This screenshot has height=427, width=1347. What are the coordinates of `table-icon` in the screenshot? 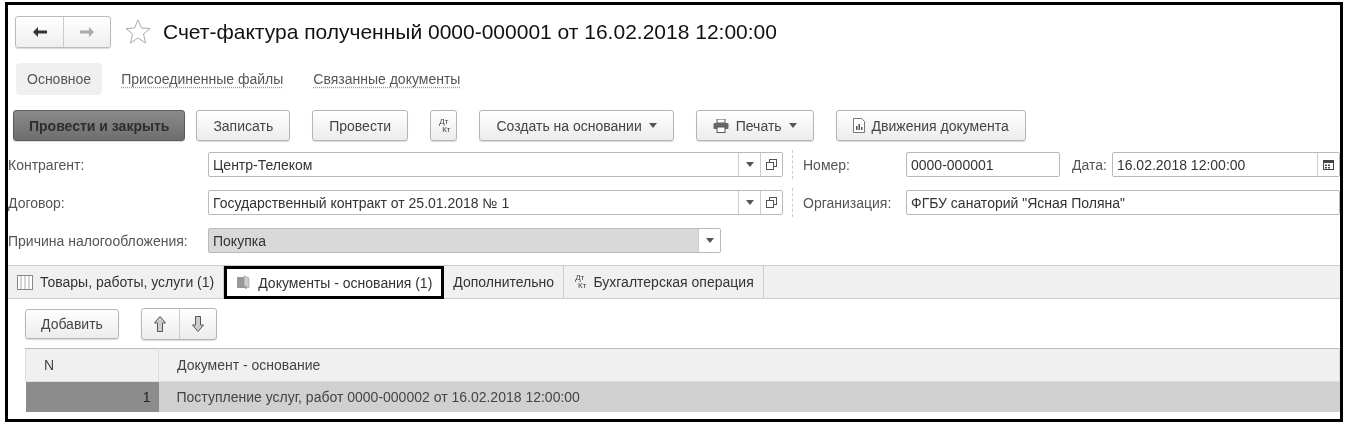 It's located at (25, 282).